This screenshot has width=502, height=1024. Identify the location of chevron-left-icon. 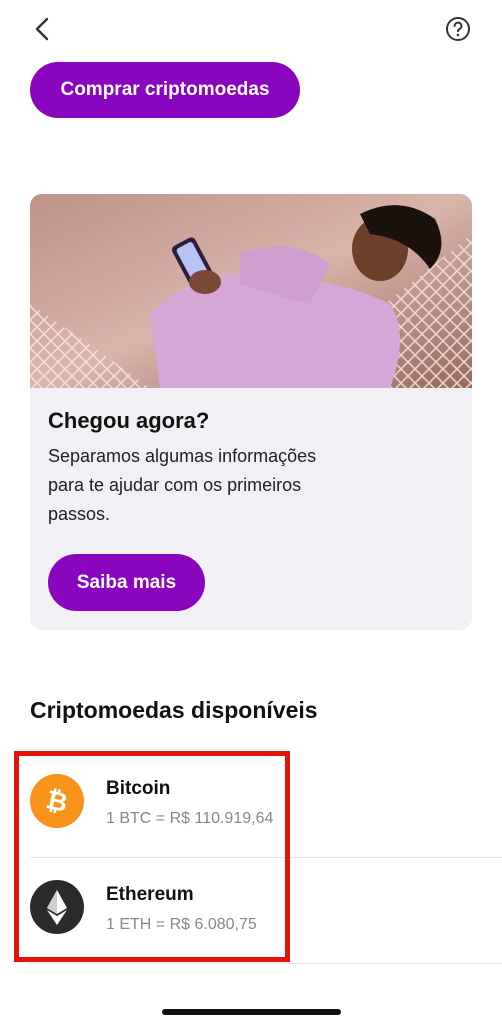
(42, 29).